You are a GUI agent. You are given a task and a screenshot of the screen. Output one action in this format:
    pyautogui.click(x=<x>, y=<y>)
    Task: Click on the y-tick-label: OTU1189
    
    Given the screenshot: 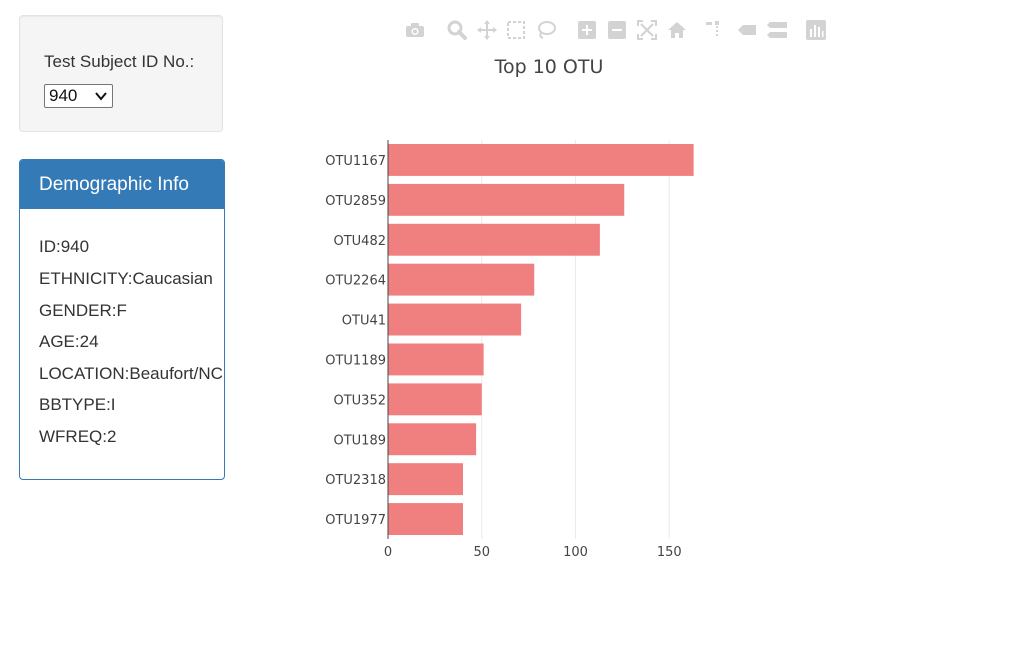 What is the action you would take?
    pyautogui.click(x=355, y=360)
    